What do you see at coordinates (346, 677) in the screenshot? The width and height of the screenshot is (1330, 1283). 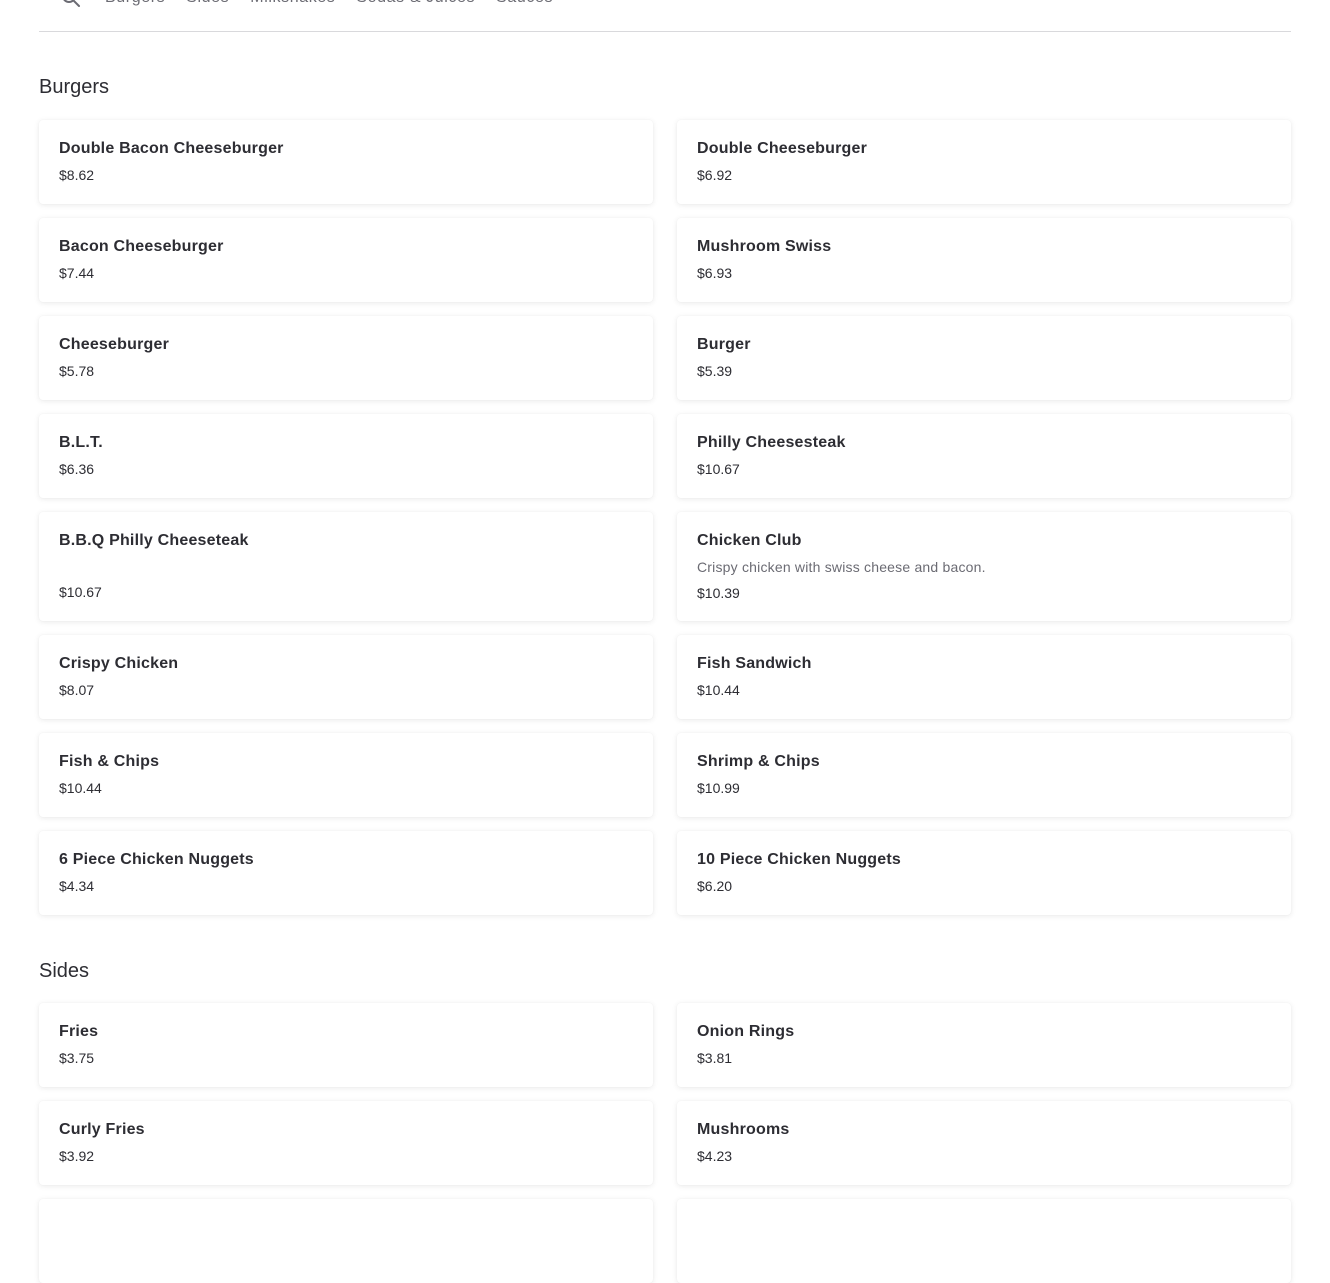 I see `menu-item-card: Crispy Chicken $8.07` at bounding box center [346, 677].